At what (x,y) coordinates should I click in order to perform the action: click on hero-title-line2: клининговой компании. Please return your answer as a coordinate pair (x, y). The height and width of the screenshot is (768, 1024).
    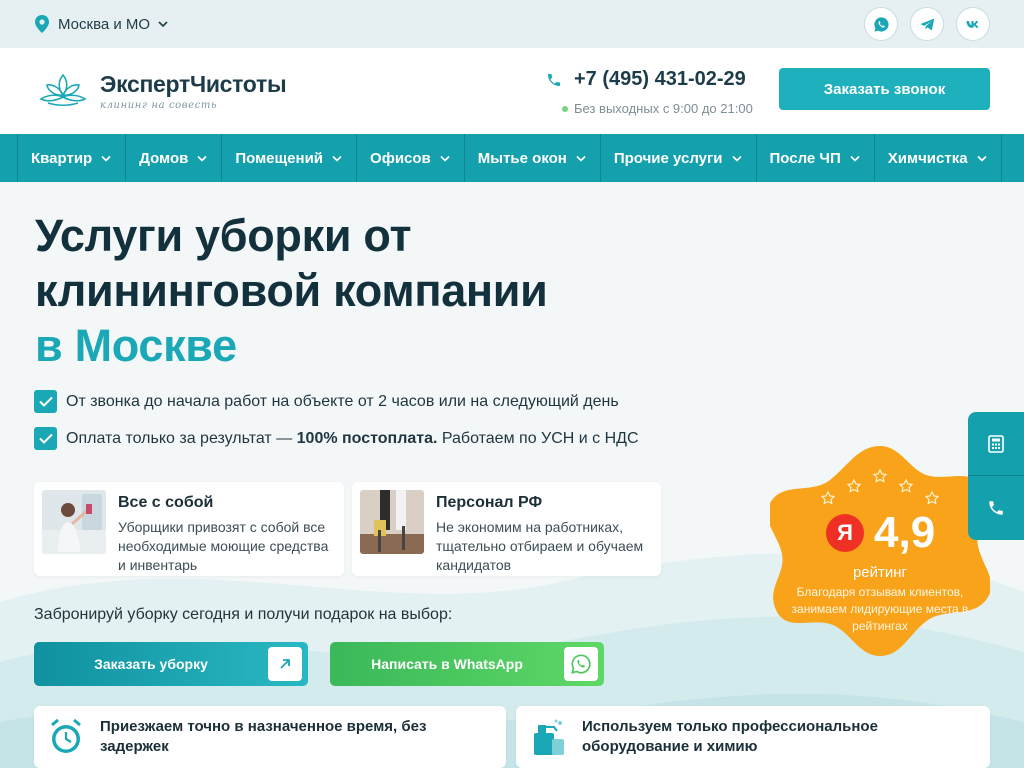
    Looking at the image, I should click on (291, 290).